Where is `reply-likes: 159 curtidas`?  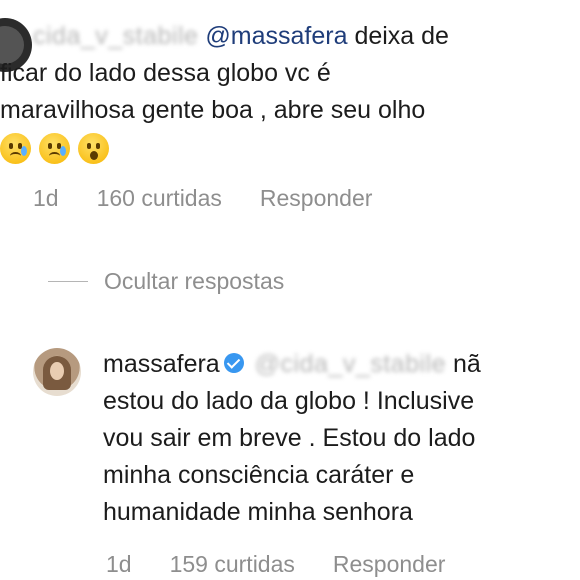
reply-likes: 159 curtidas is located at coordinates (232, 564).